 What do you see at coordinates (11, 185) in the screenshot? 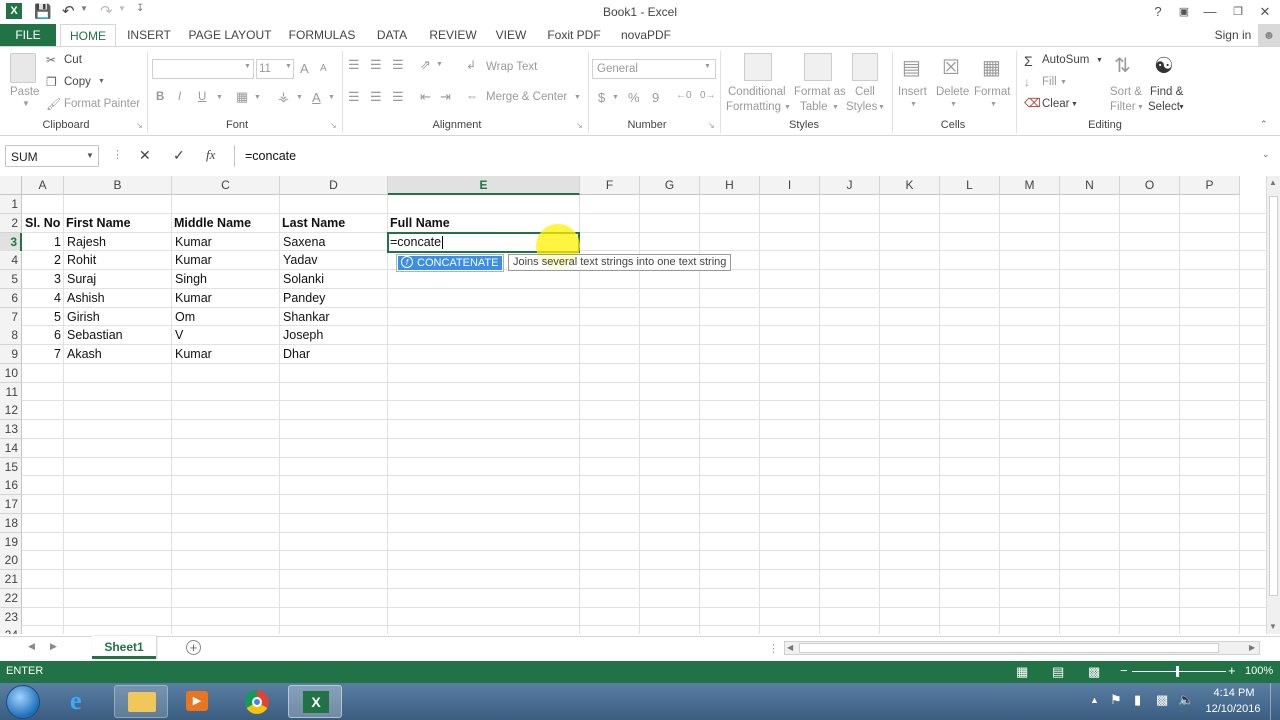
I see `select-all-corner` at bounding box center [11, 185].